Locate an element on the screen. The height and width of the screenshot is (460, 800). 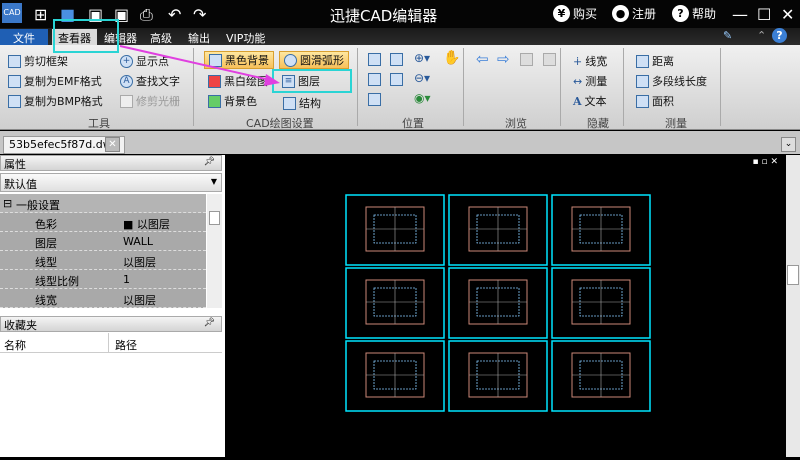
property-value: WALL is located at coordinates (138, 241).